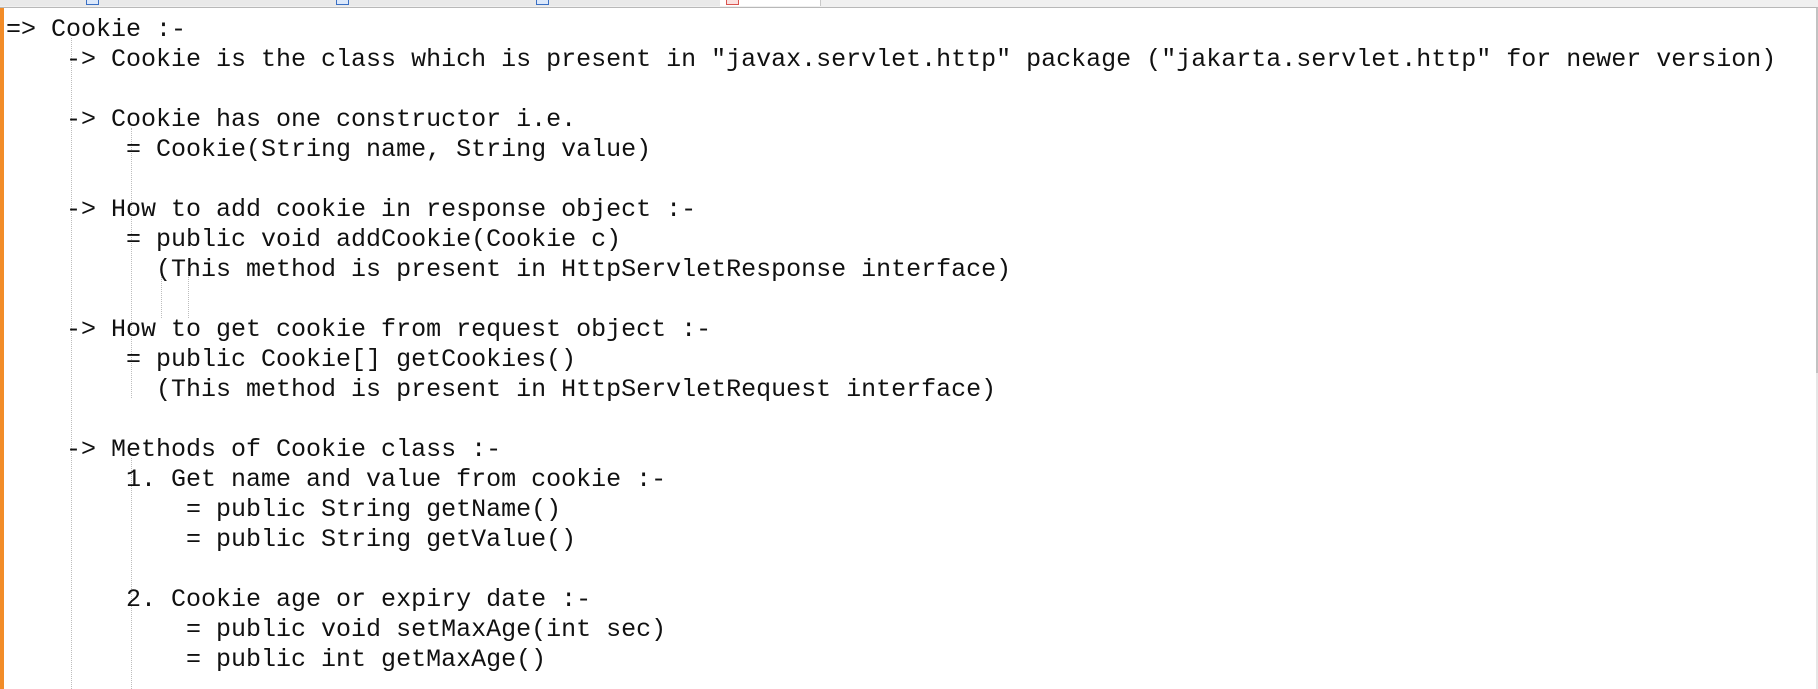 The image size is (1818, 689). Describe the element at coordinates (291, 119) in the screenshot. I see `code-line: -> Cookie has one constructor i.e.` at that location.